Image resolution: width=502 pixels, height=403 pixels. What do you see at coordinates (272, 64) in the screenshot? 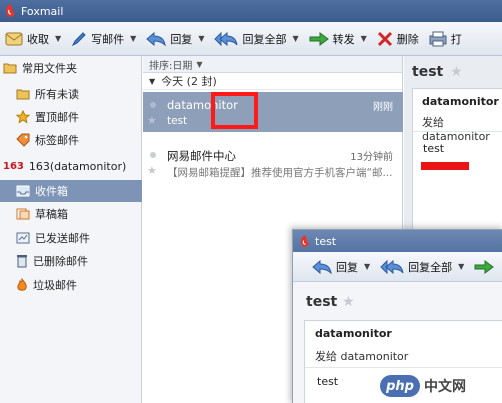
I see `sort-bar: 排序:日期 ▼` at bounding box center [272, 64].